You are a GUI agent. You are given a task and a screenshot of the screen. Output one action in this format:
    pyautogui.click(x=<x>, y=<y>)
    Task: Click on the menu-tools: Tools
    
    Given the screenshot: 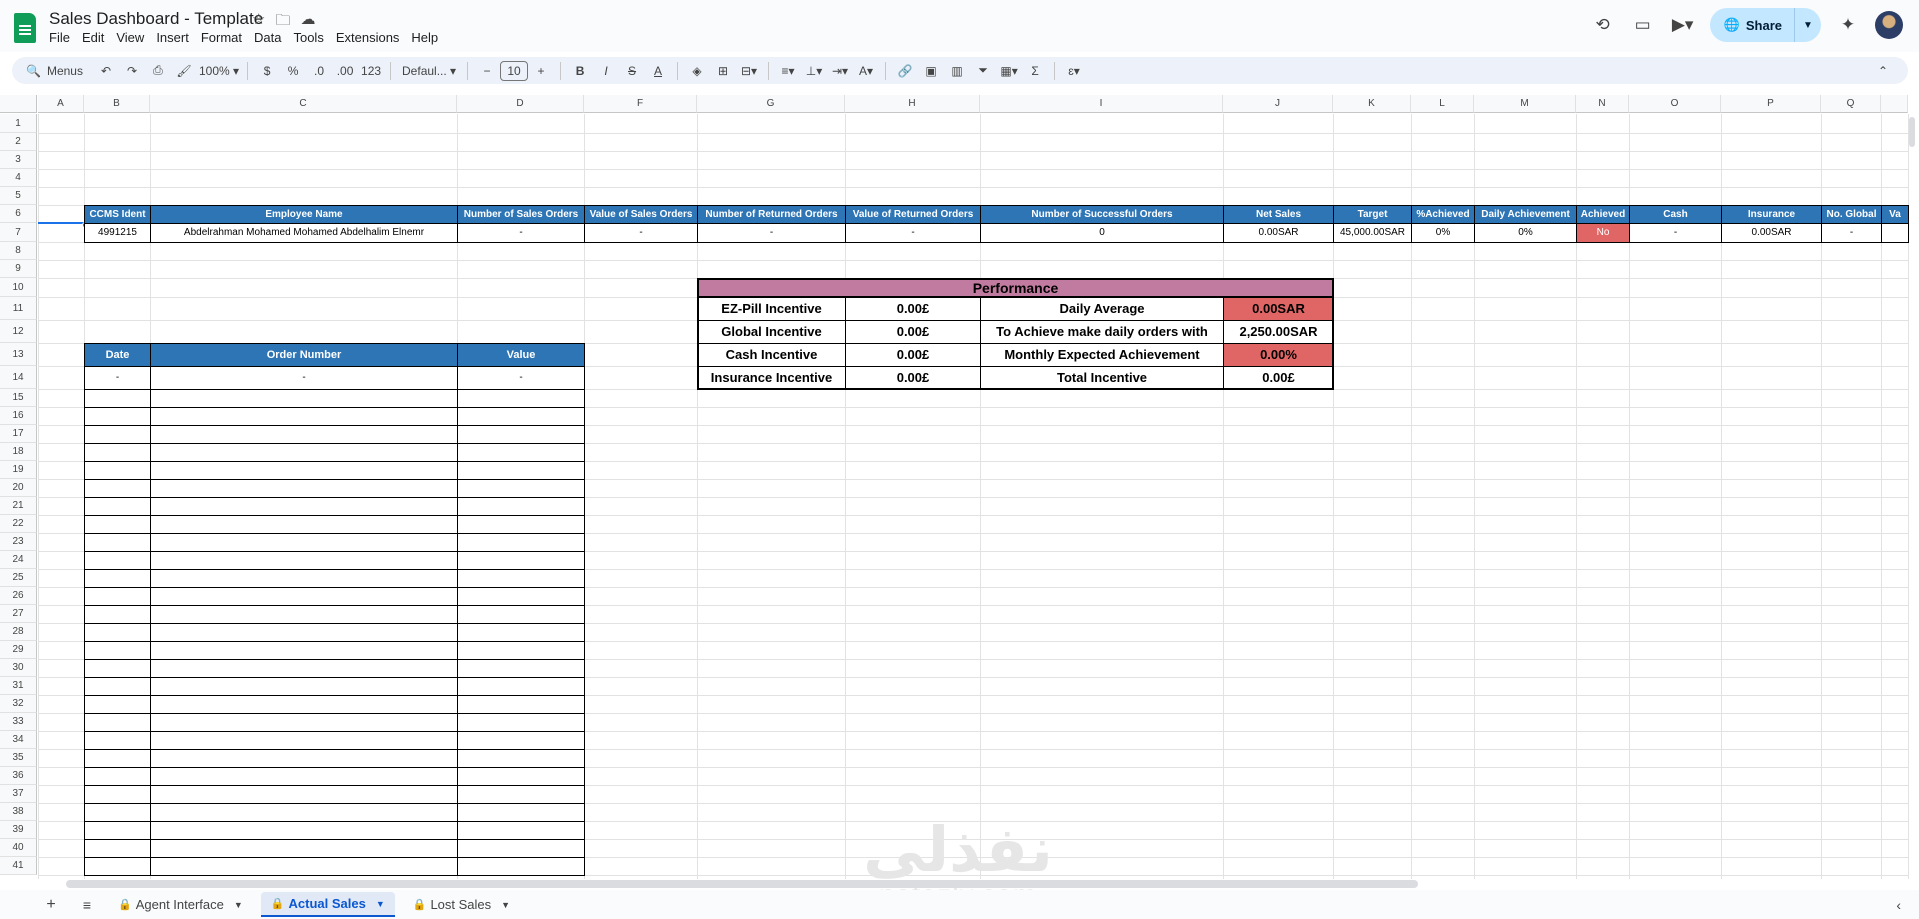 What is the action you would take?
    pyautogui.click(x=311, y=37)
    